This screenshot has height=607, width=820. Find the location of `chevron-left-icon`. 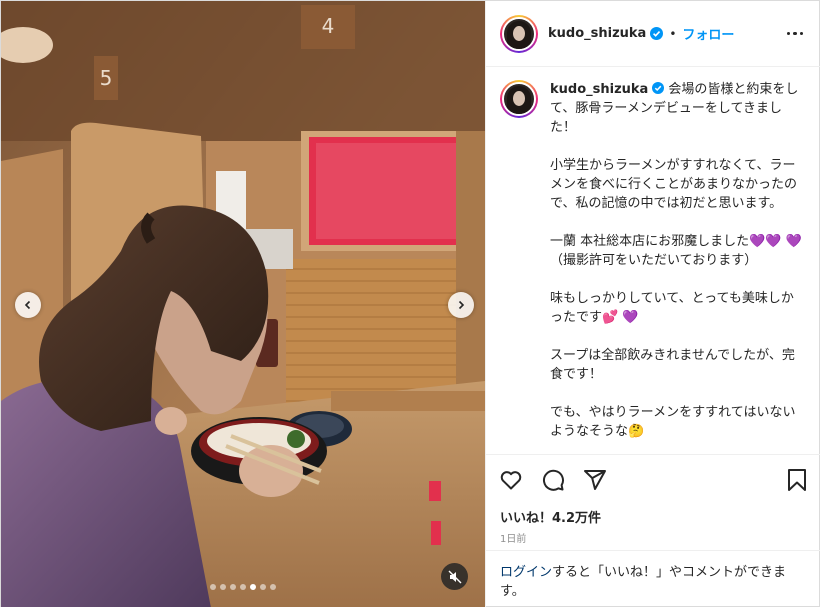

chevron-left-icon is located at coordinates (27, 305).